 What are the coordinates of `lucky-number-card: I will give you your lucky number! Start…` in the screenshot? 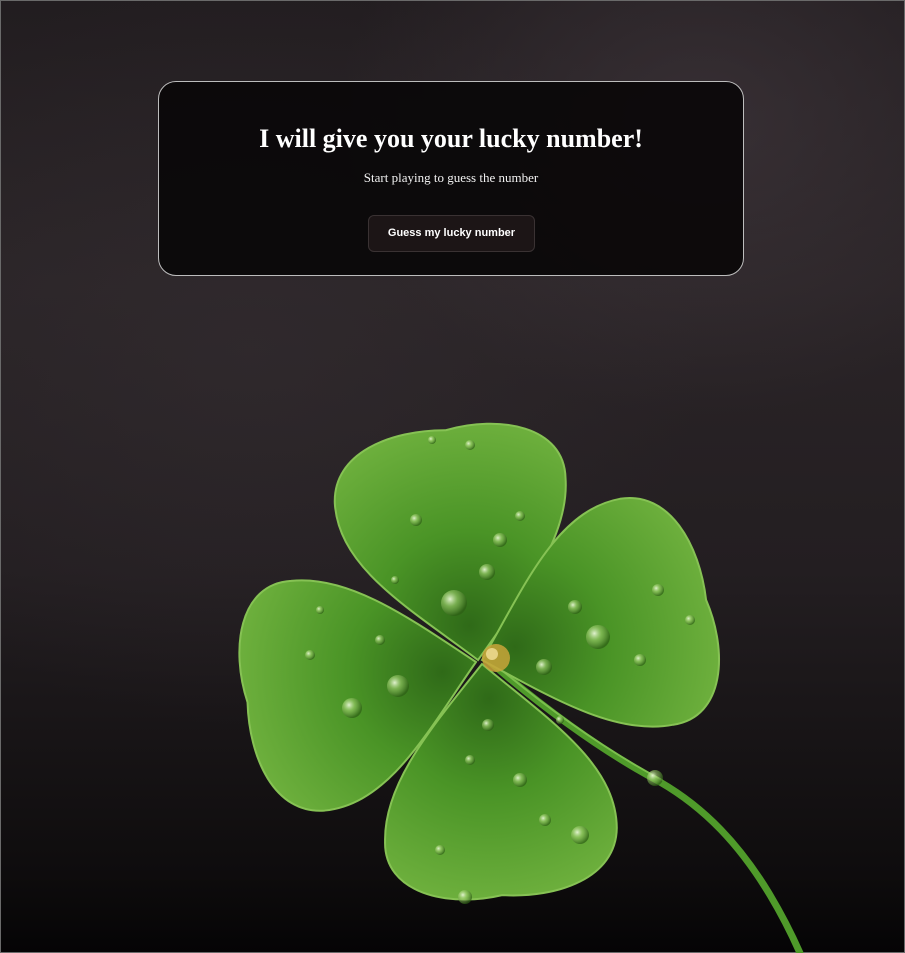 It's located at (451, 178).